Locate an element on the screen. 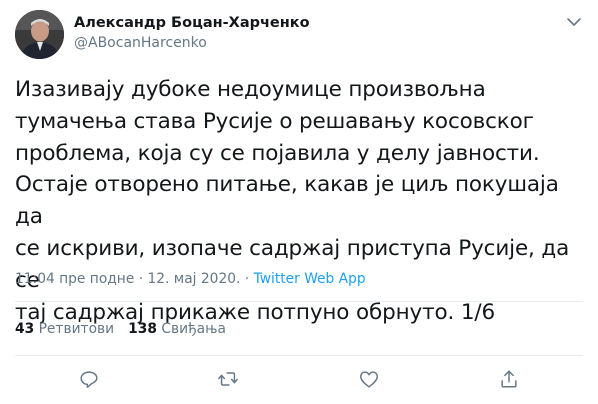 The height and width of the screenshot is (404, 598). tweet-menu-button is located at coordinates (574, 22).